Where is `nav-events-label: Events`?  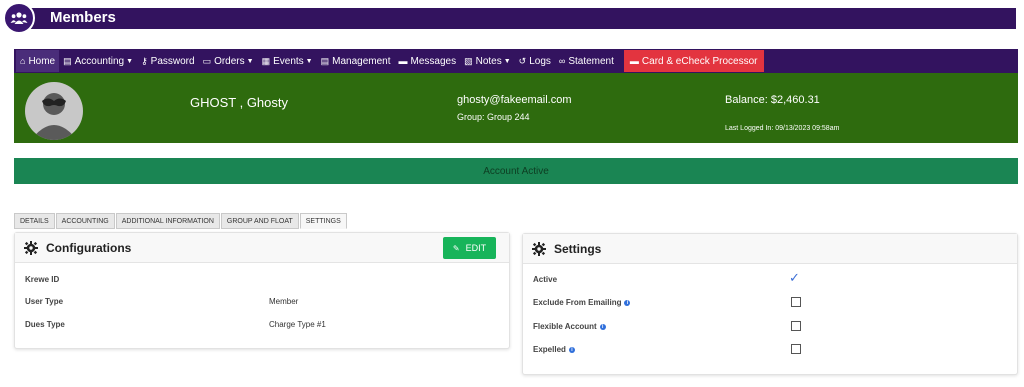
nav-events-label: Events is located at coordinates (288, 61).